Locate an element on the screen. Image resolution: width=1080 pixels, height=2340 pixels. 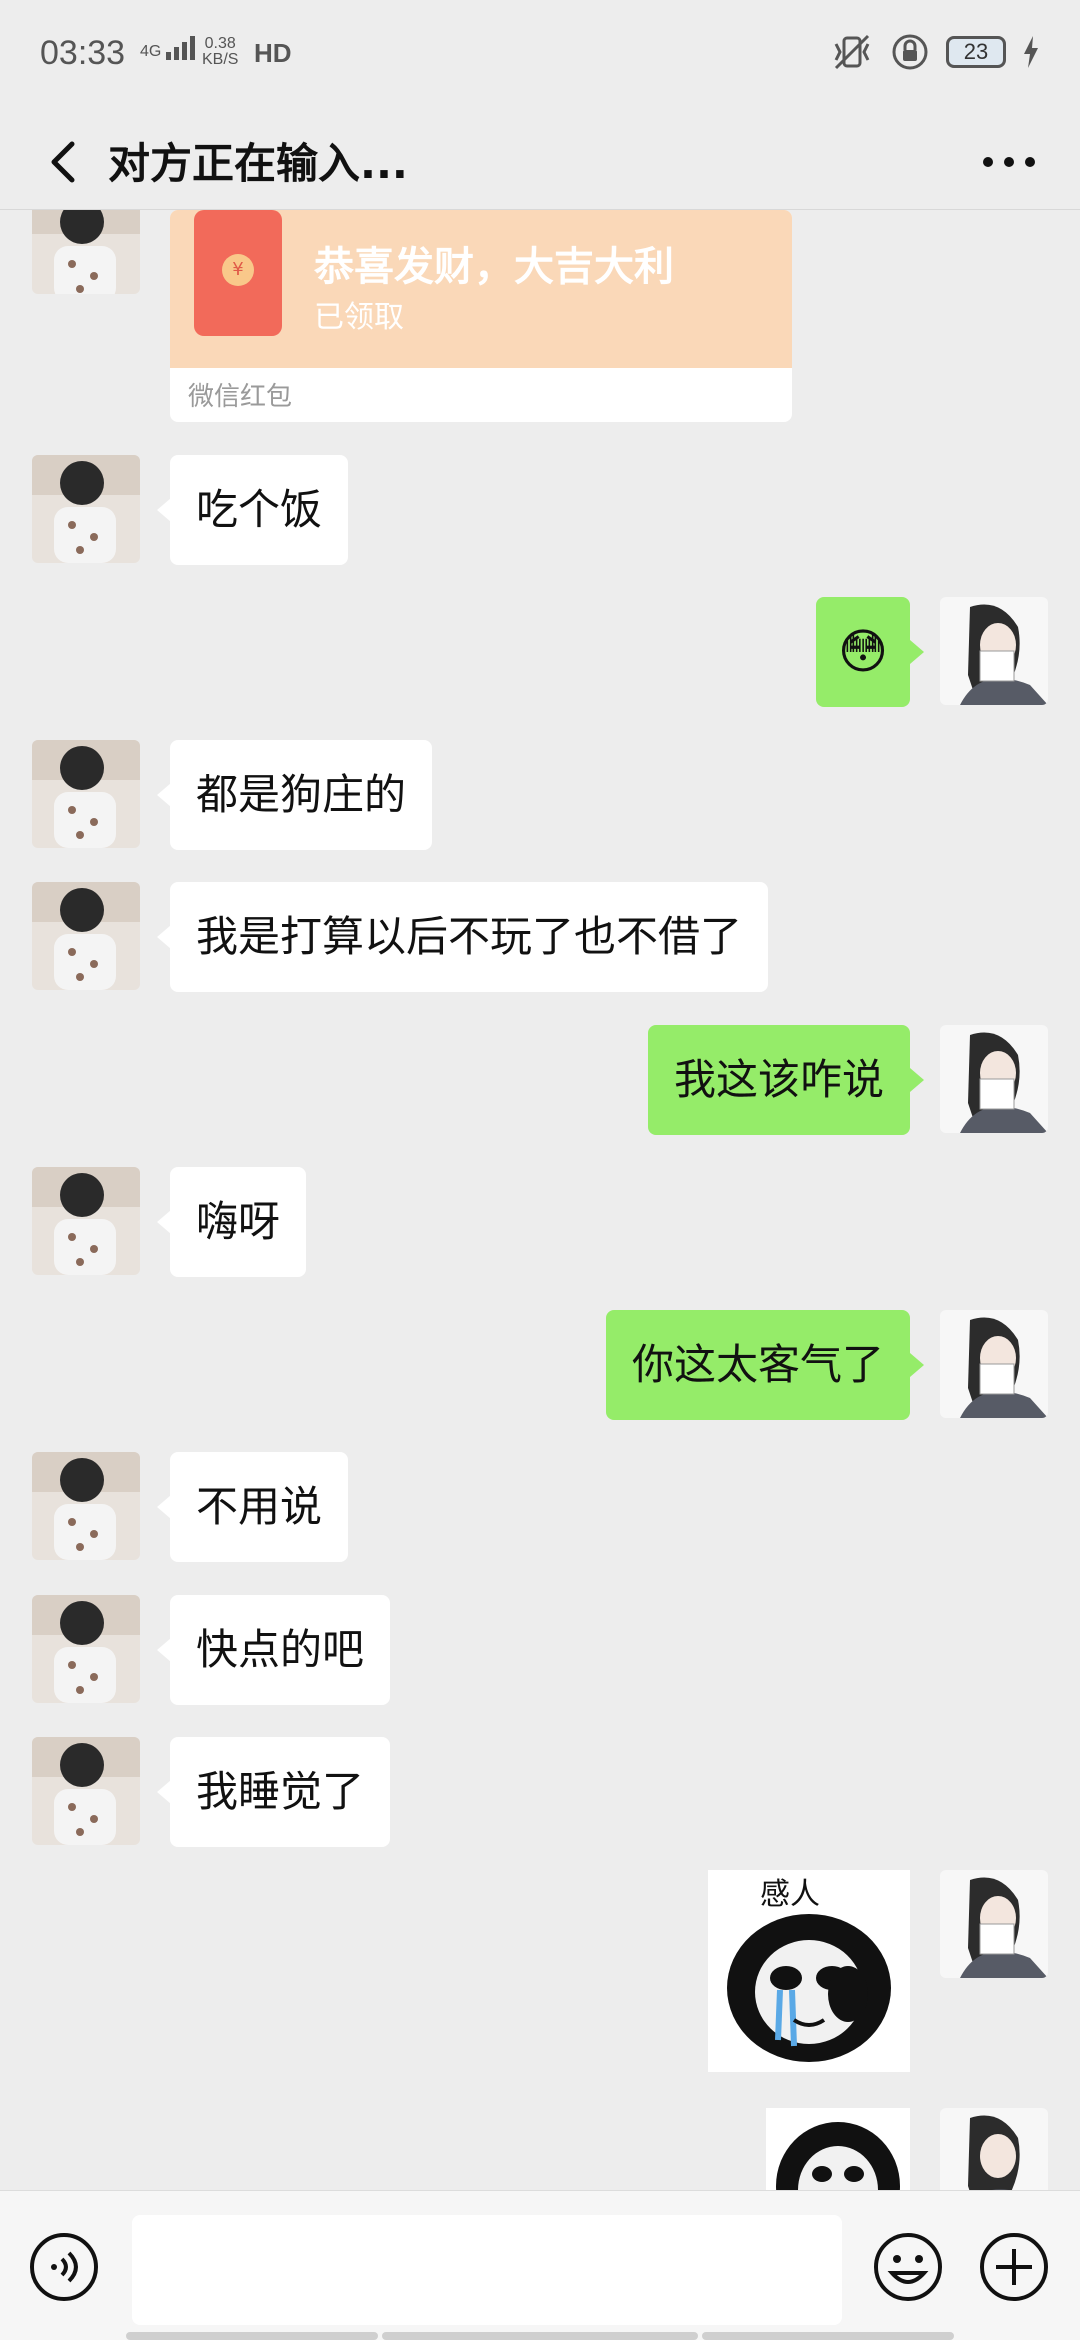
message-input is located at coordinates (487, 2270).